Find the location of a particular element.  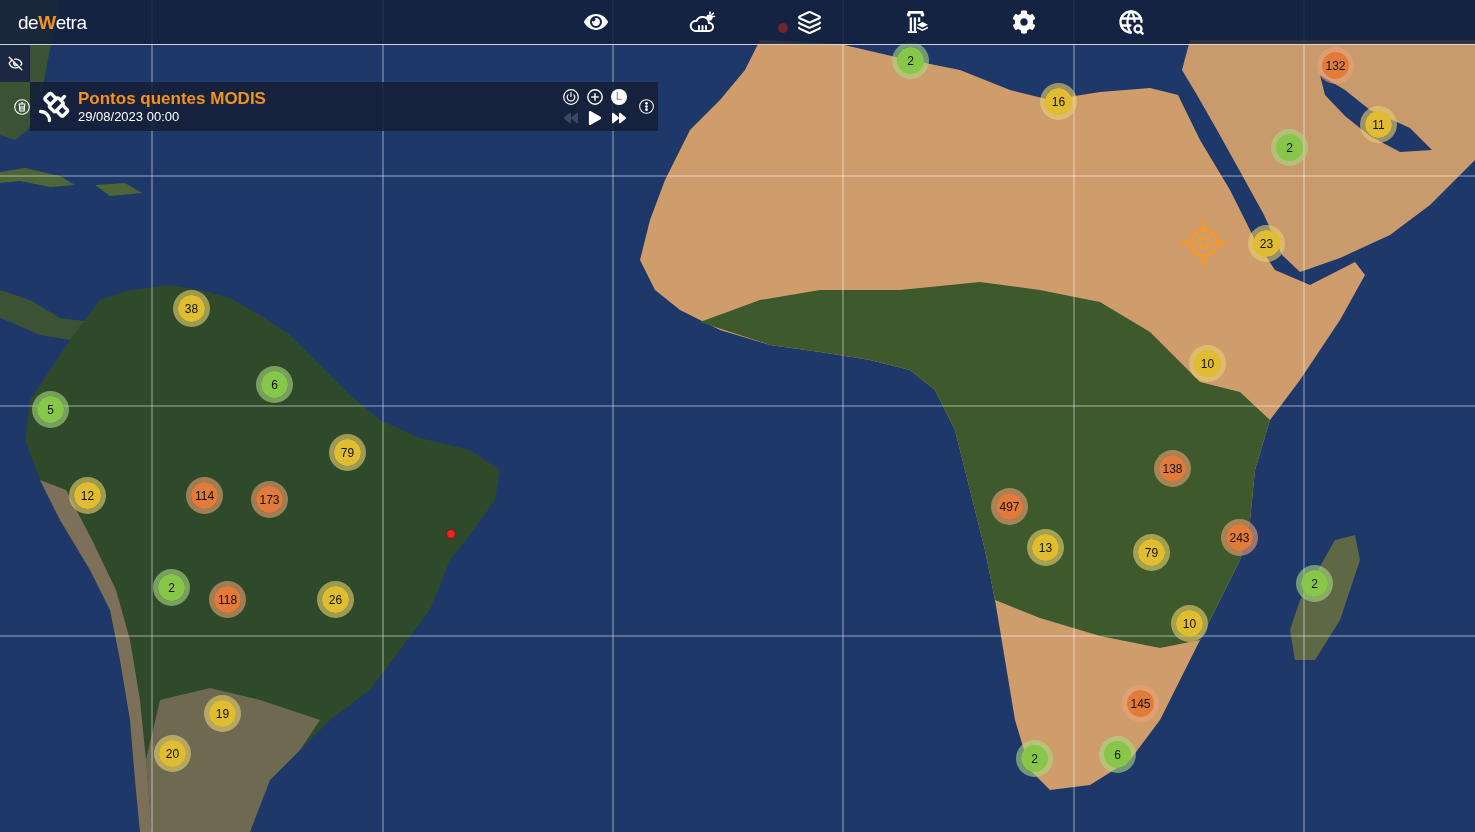

logo: deWetra is located at coordinates (52, 22).